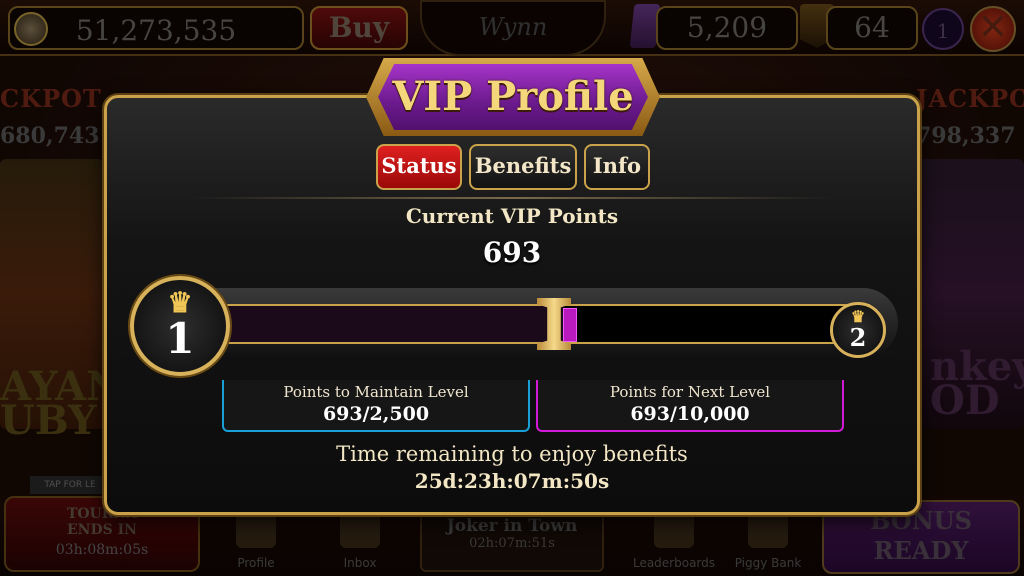  Describe the element at coordinates (513, 97) in the screenshot. I see `dialog-title: VIP Profile` at that location.